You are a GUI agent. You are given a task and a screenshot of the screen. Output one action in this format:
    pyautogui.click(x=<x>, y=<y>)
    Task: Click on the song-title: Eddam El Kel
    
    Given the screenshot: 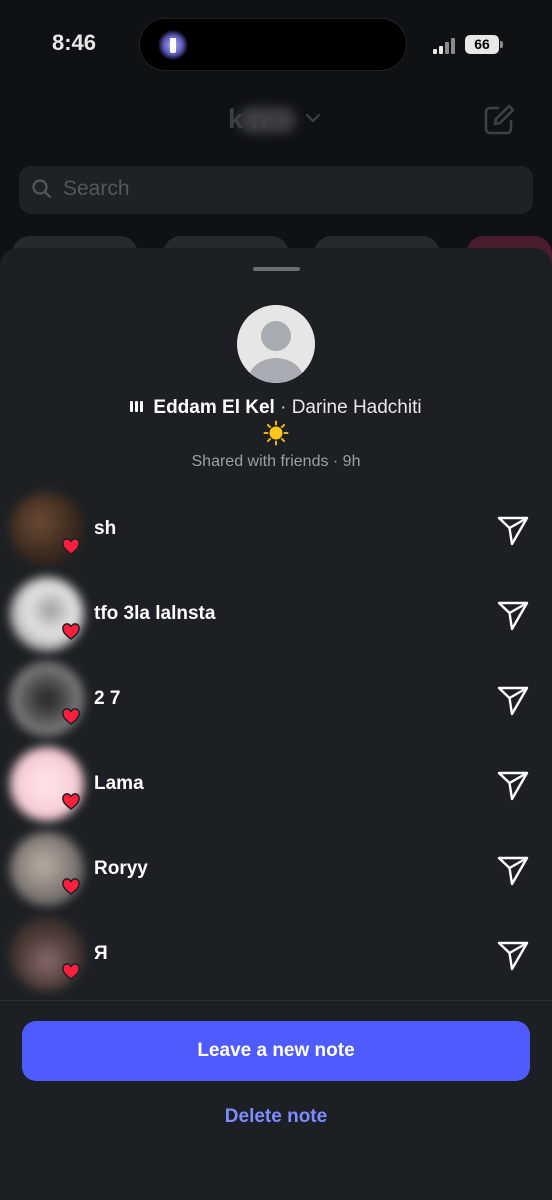 What is the action you would take?
    pyautogui.click(x=214, y=407)
    